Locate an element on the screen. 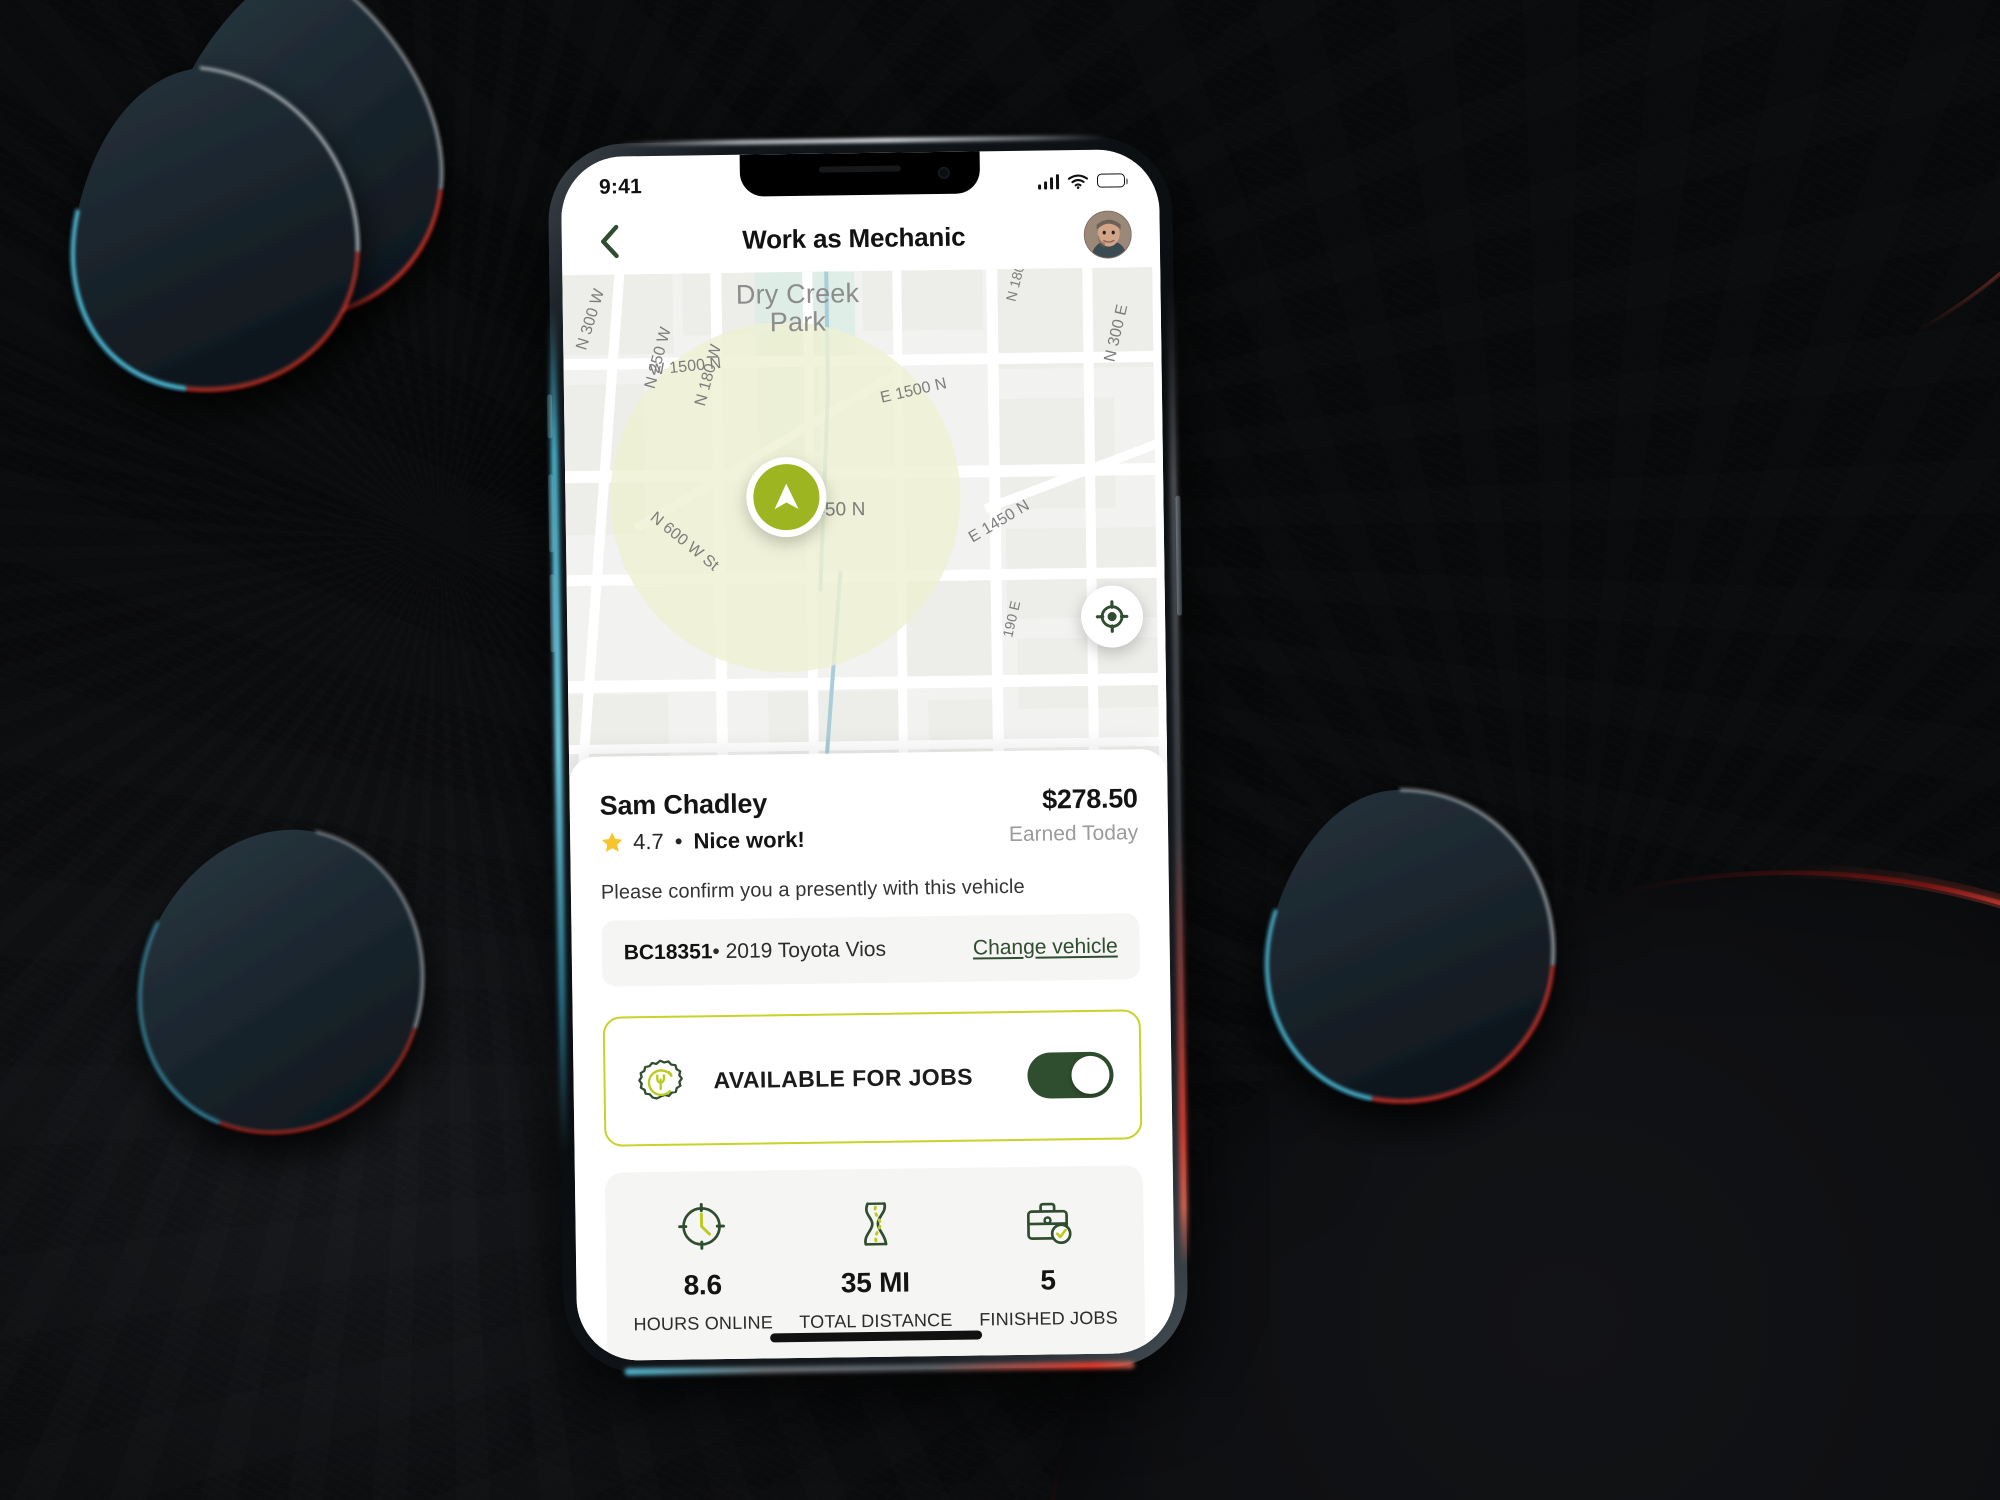  vehicle-plate: BC18351 is located at coordinates (668, 952).